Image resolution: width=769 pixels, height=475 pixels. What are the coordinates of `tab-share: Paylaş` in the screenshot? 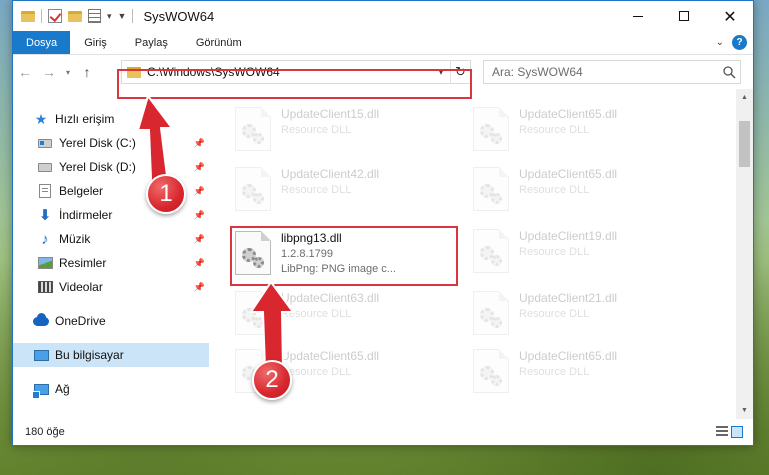 It's located at (151, 42).